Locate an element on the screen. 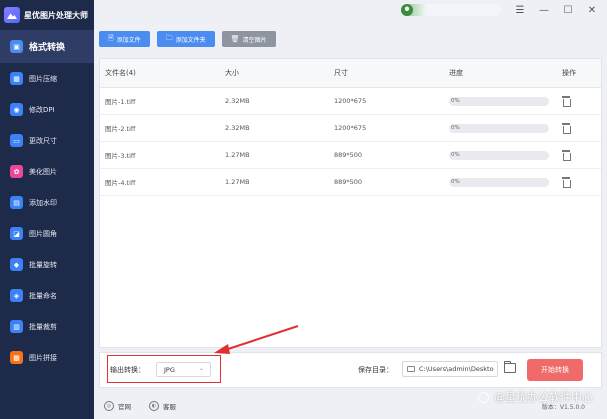 The image size is (607, 419). output-format-value: JPG is located at coordinates (169, 369).